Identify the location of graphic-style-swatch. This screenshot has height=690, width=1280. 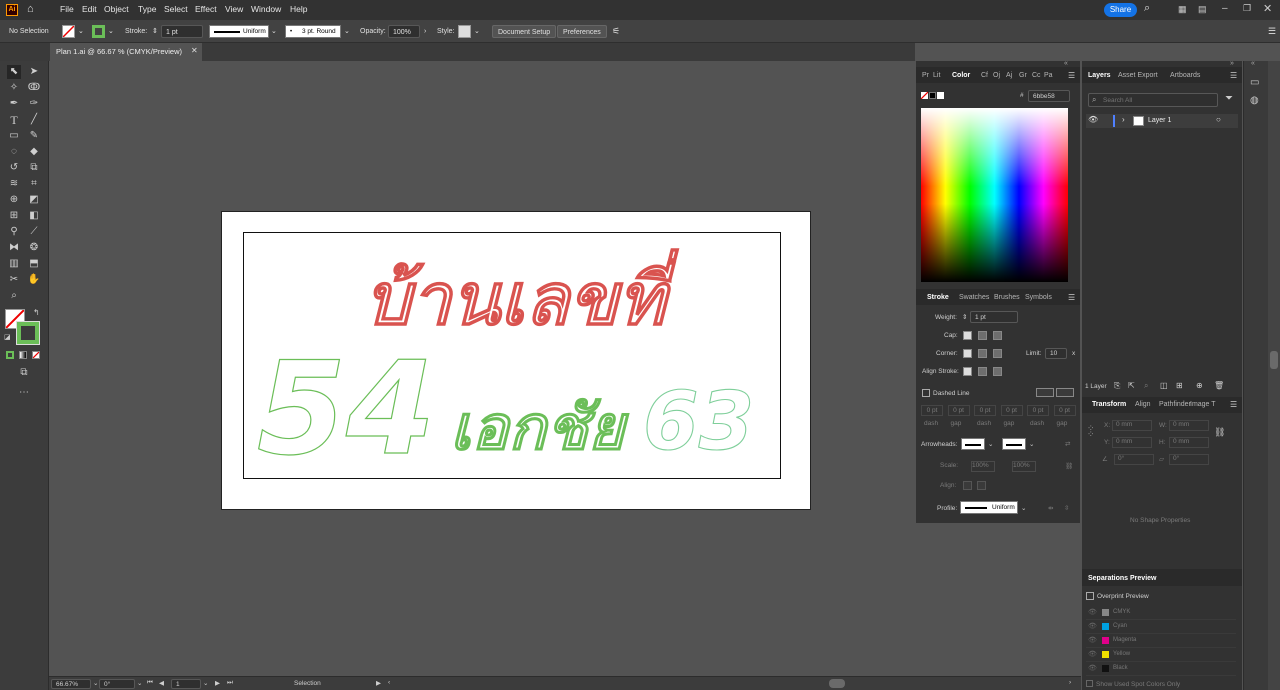
(464, 31).